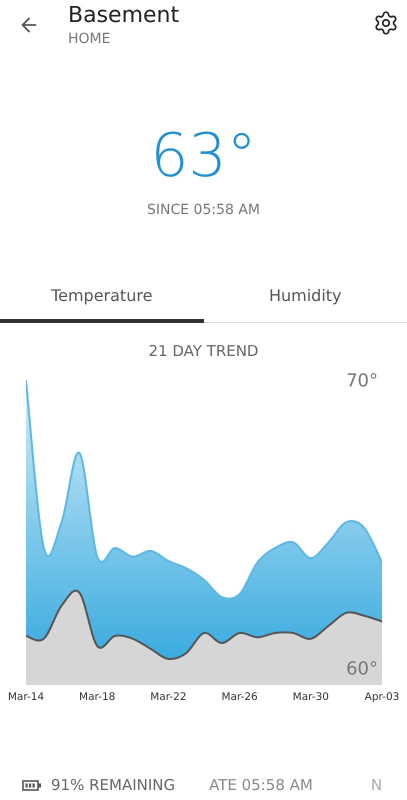  Describe the element at coordinates (203, 210) in the screenshot. I see `since-label: SINCE 05:58 AM` at that location.